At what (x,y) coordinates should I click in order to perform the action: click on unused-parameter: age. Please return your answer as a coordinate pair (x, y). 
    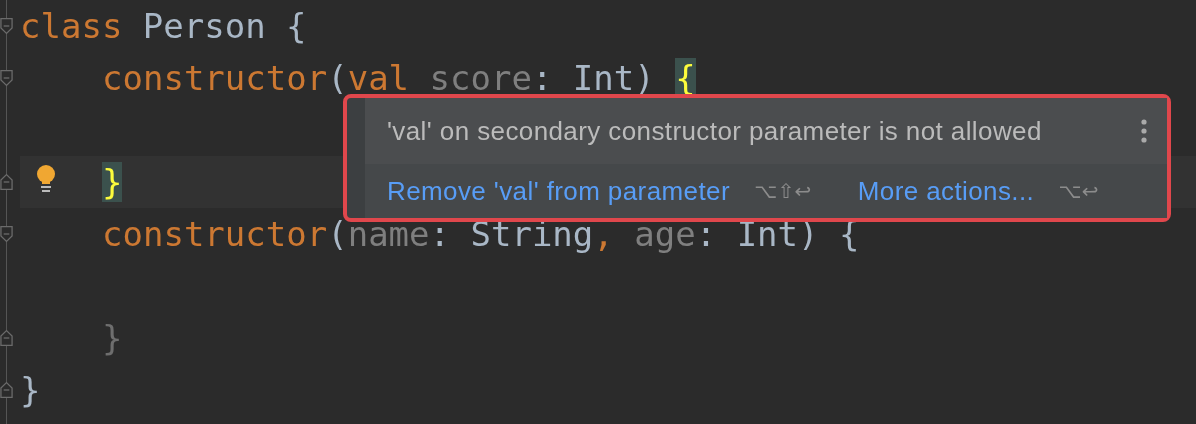
    Looking at the image, I should click on (664, 234).